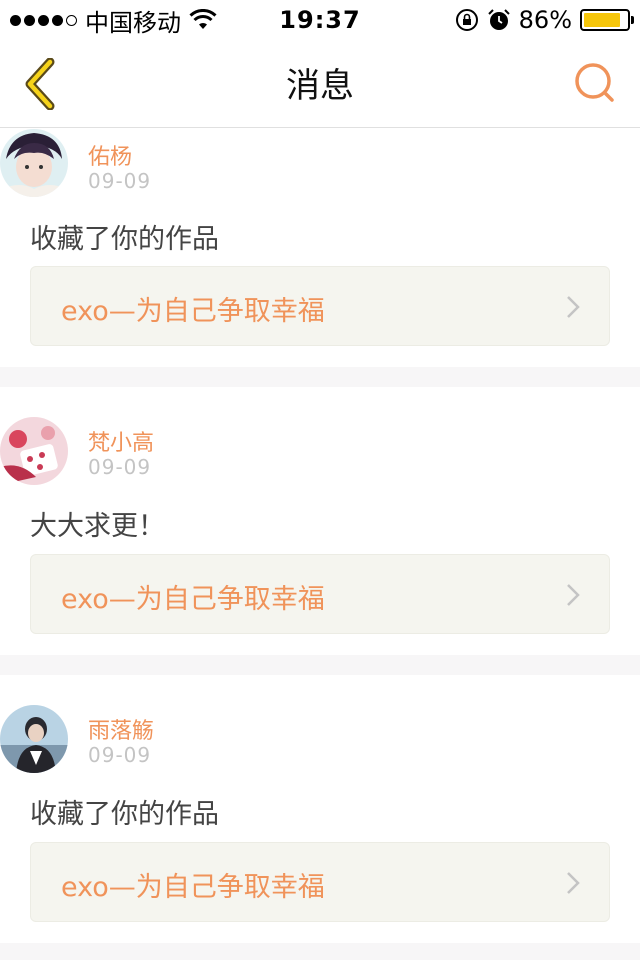  Describe the element at coordinates (498, 19) in the screenshot. I see `alarm-icon` at that location.